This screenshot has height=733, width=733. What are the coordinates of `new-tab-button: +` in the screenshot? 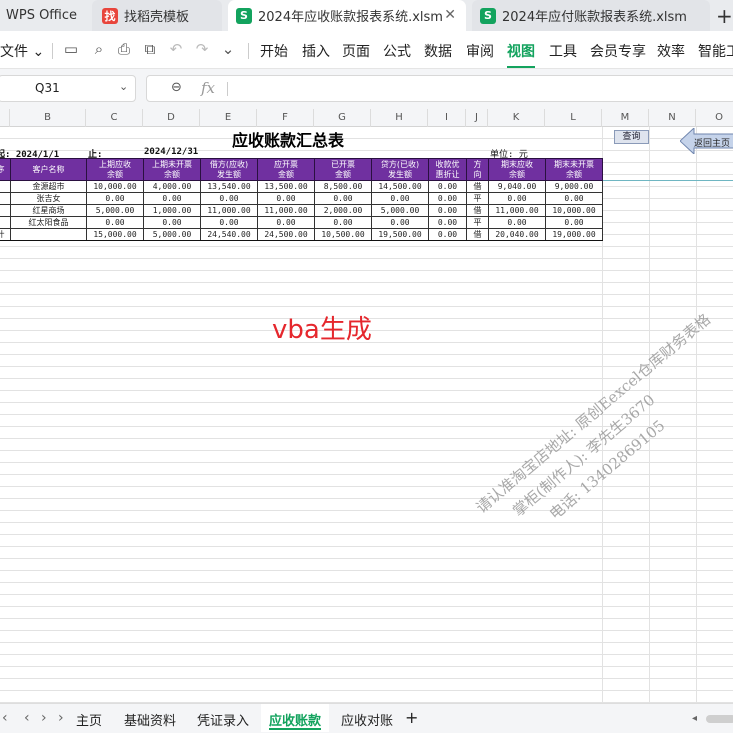 It's located at (724, 16).